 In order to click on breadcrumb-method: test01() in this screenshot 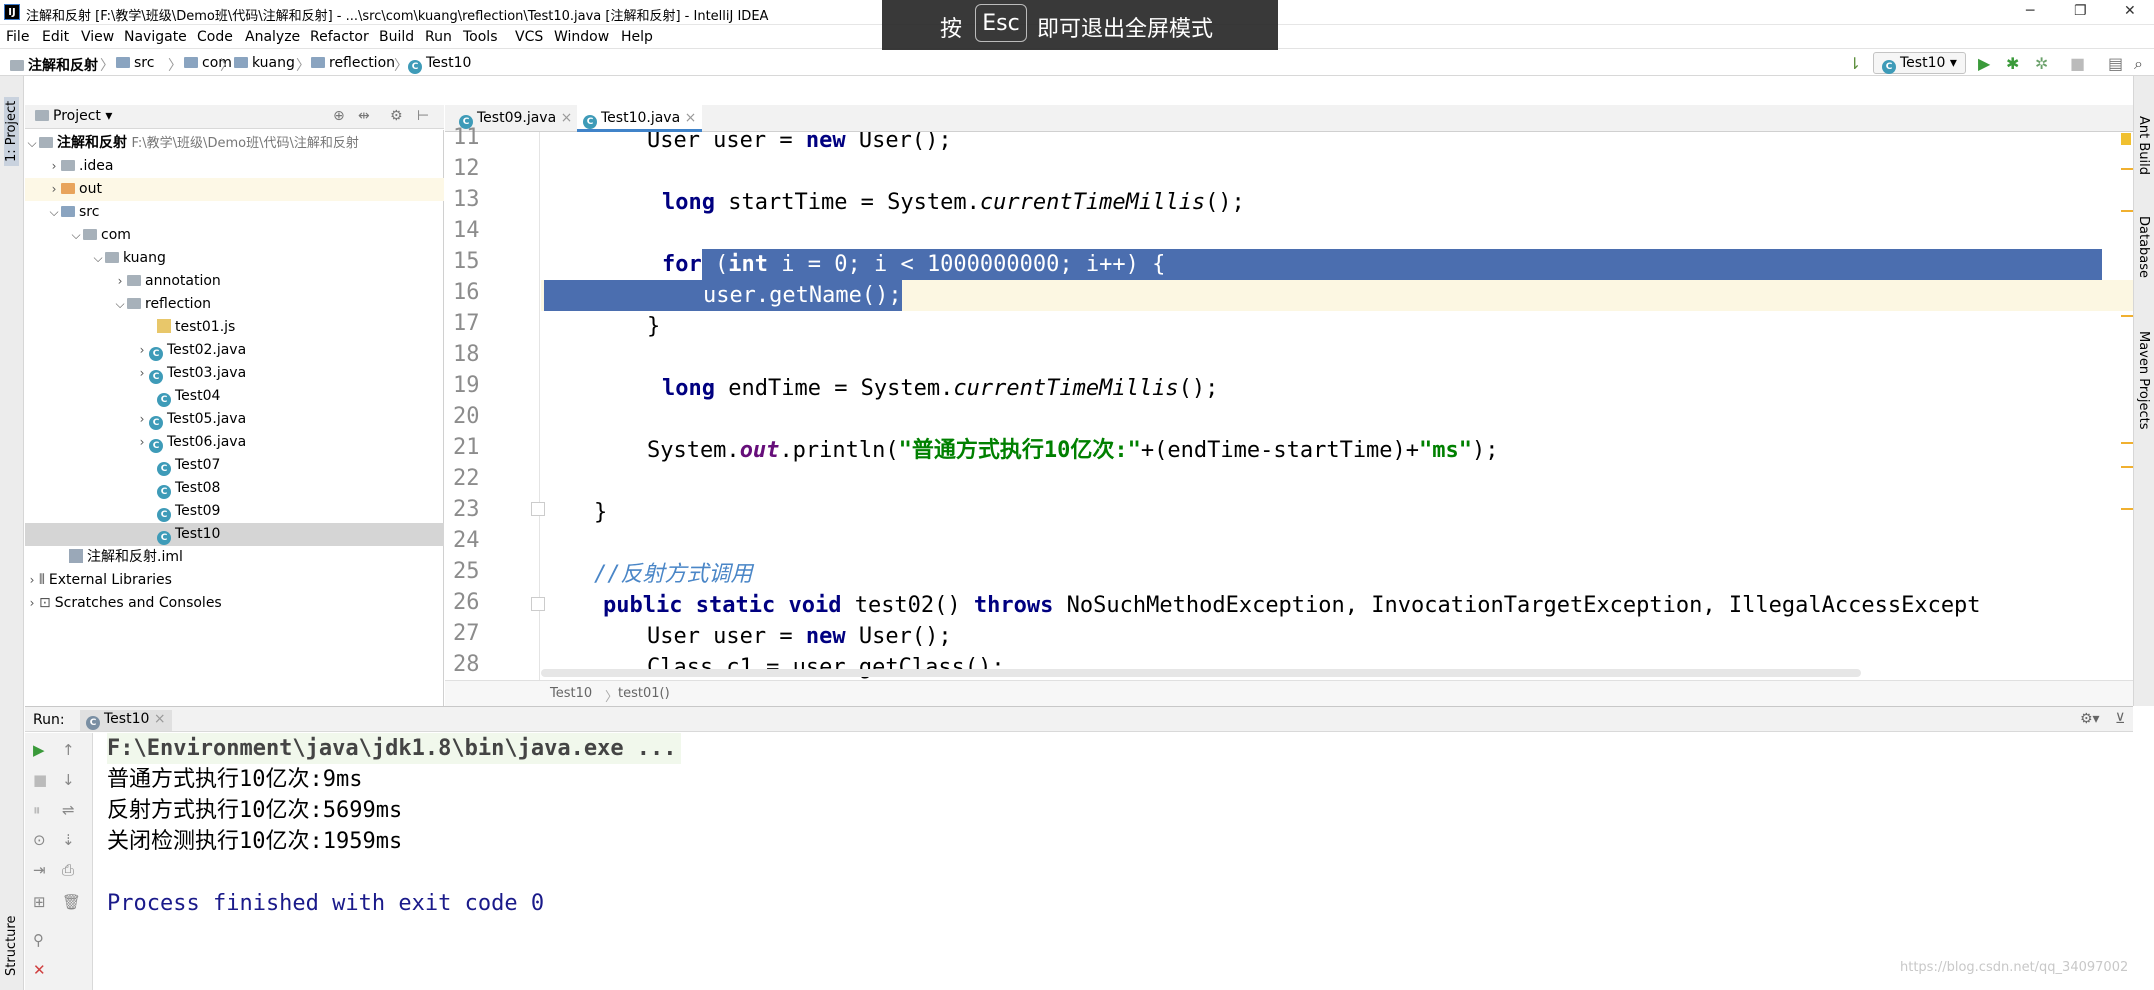, I will do `click(644, 693)`.